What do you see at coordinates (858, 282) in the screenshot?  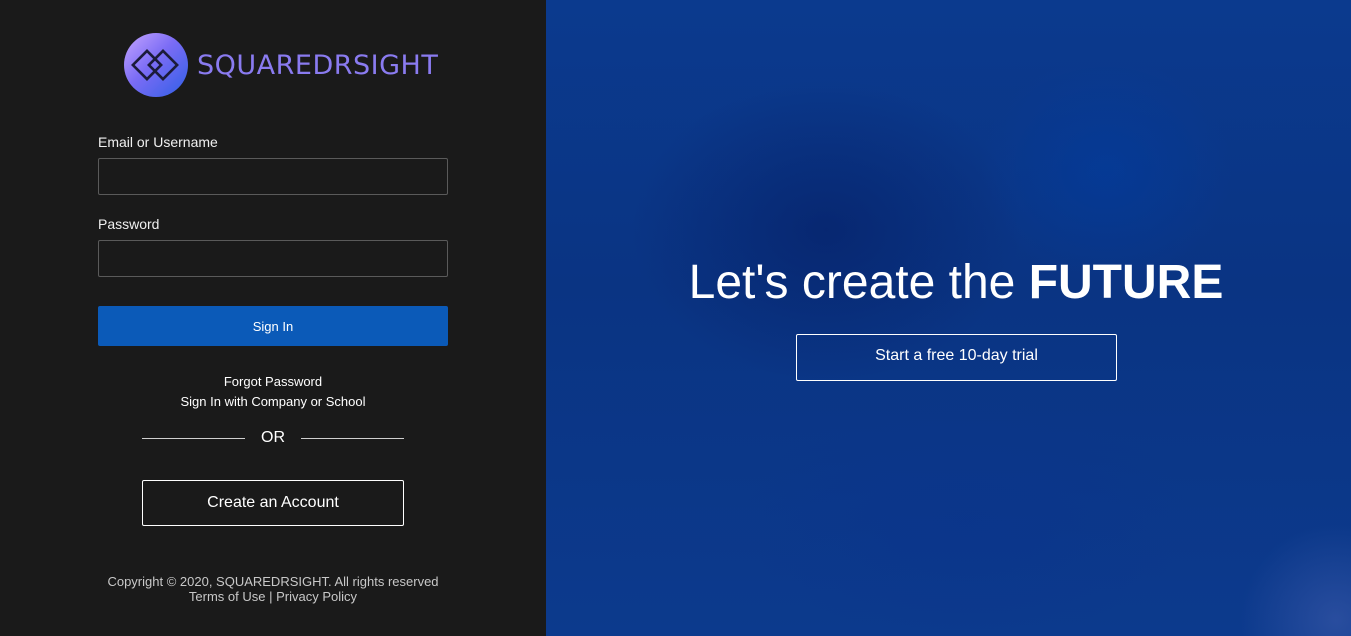 I see `headline-prefix: Let's create the` at bounding box center [858, 282].